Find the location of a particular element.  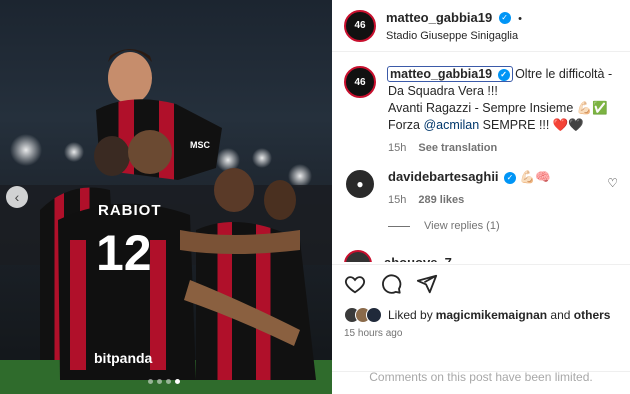

jersey-number: 12 is located at coordinates (124, 253).